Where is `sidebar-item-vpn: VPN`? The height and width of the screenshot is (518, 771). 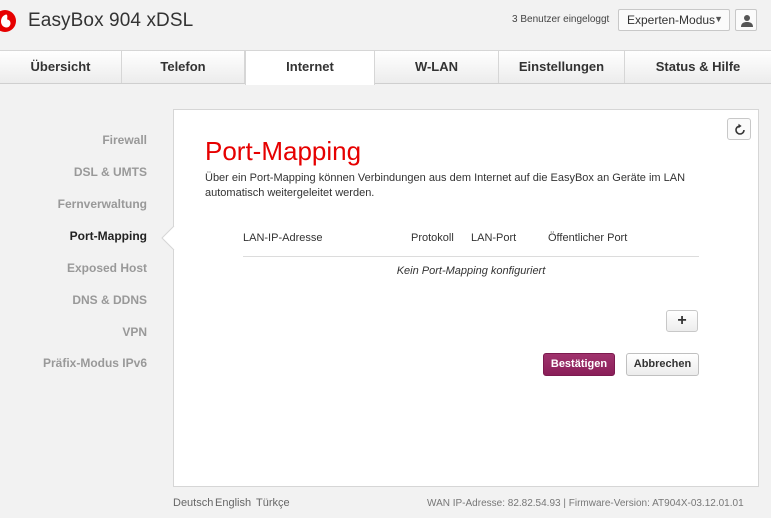 sidebar-item-vpn: VPN is located at coordinates (134, 332).